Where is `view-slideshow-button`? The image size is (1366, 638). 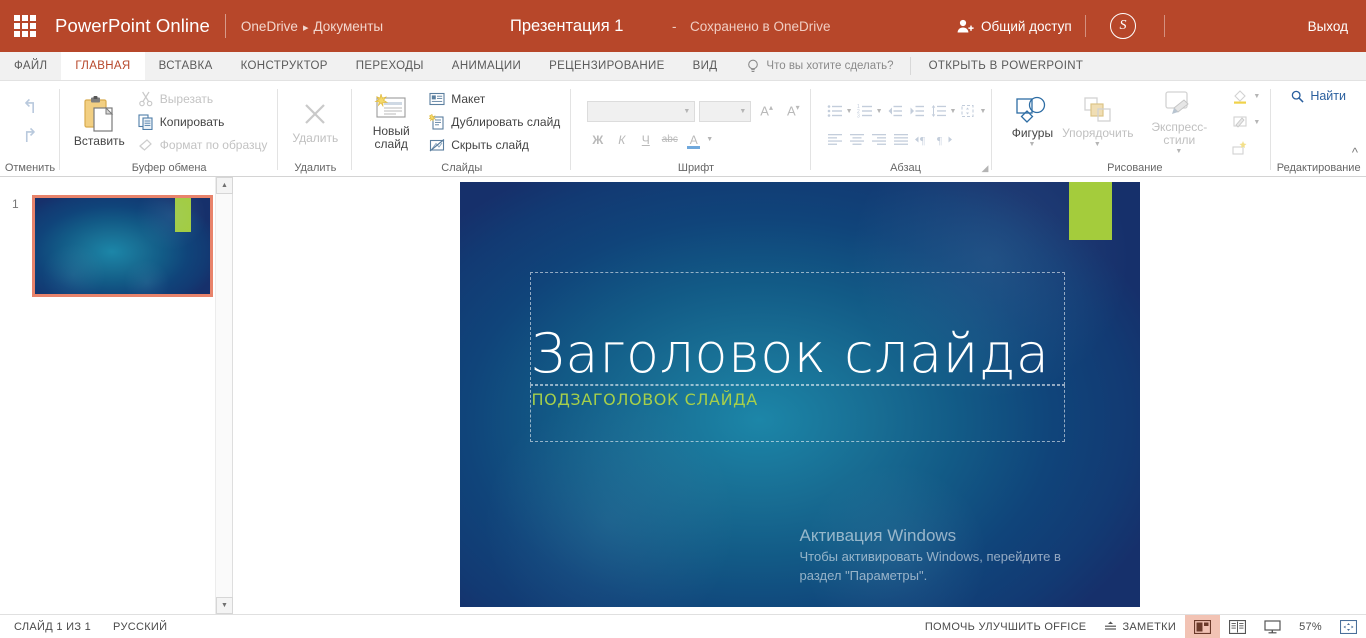 view-slideshow-button is located at coordinates (1272, 626).